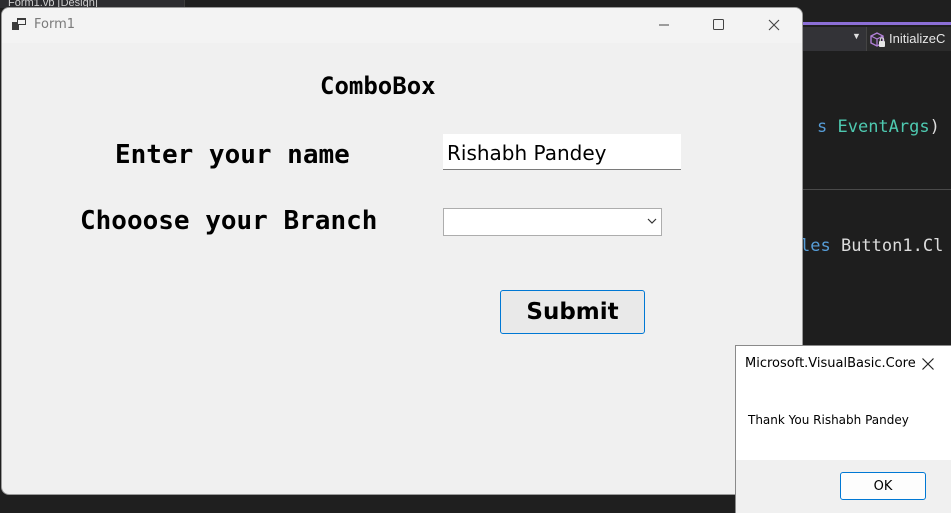 This screenshot has width=951, height=513. I want to click on minimize-button, so click(664, 24).